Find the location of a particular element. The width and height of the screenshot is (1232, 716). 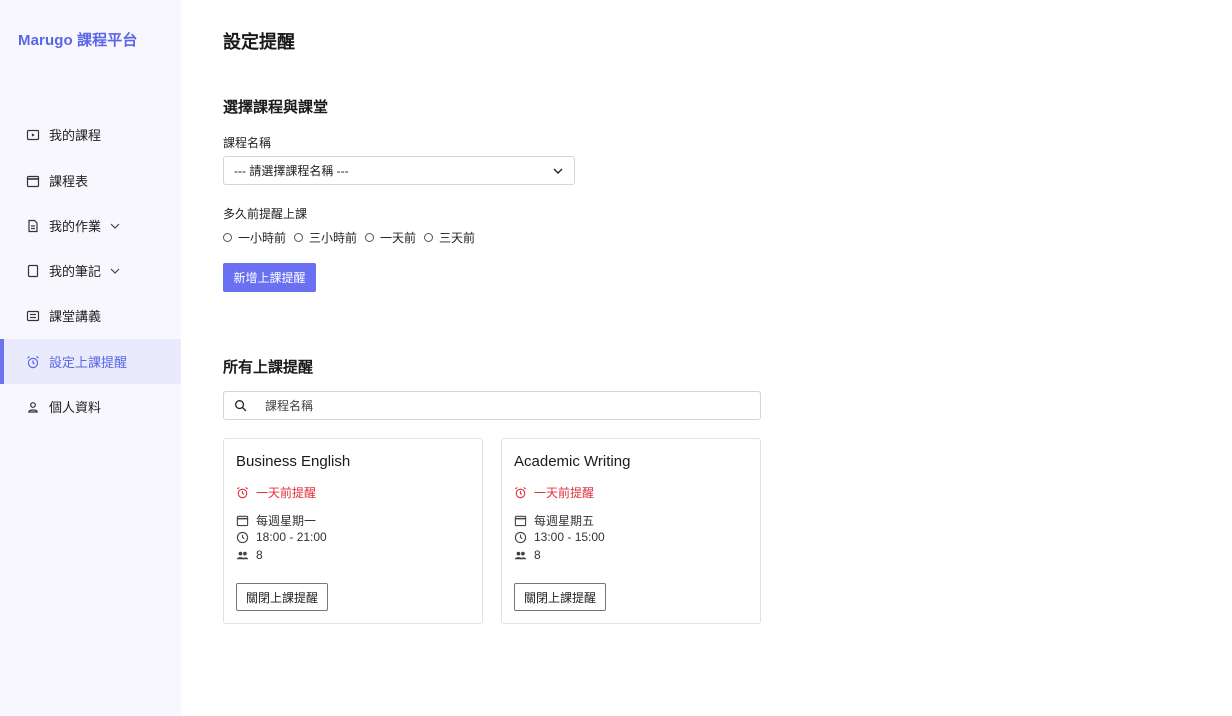

search-icon is located at coordinates (240, 405).